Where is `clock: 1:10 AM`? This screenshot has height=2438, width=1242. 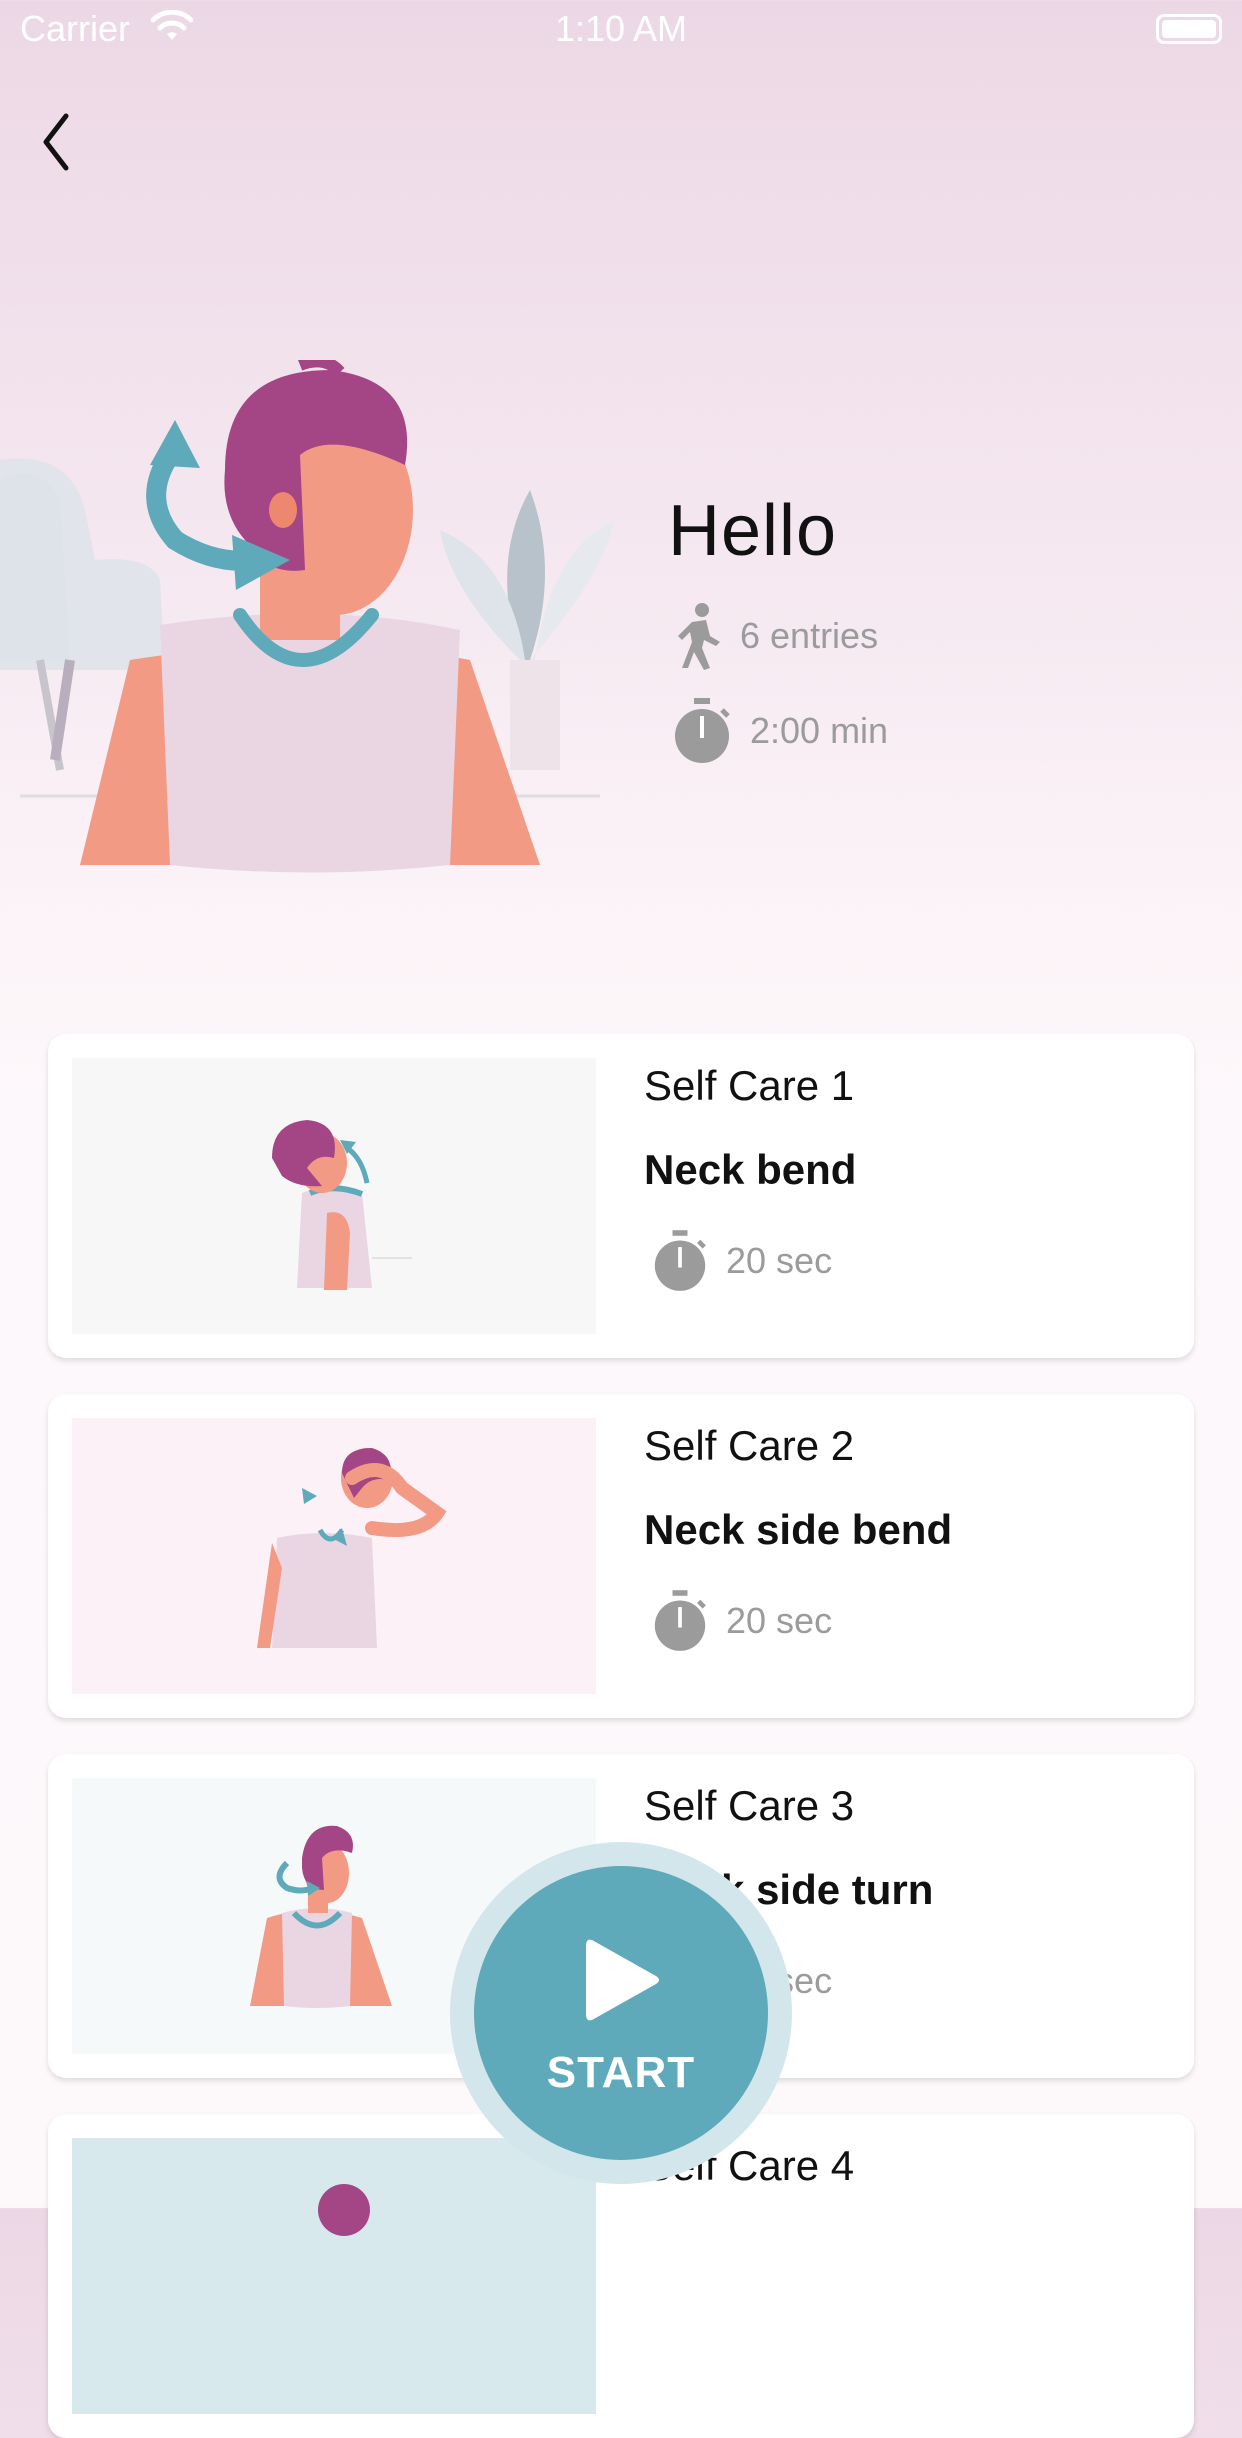 clock: 1:10 AM is located at coordinates (621, 28).